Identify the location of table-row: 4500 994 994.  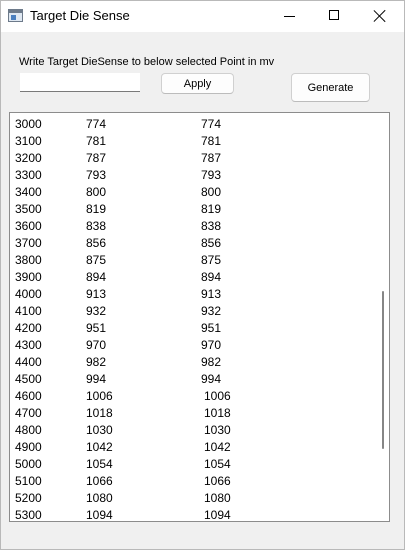
(191, 378).